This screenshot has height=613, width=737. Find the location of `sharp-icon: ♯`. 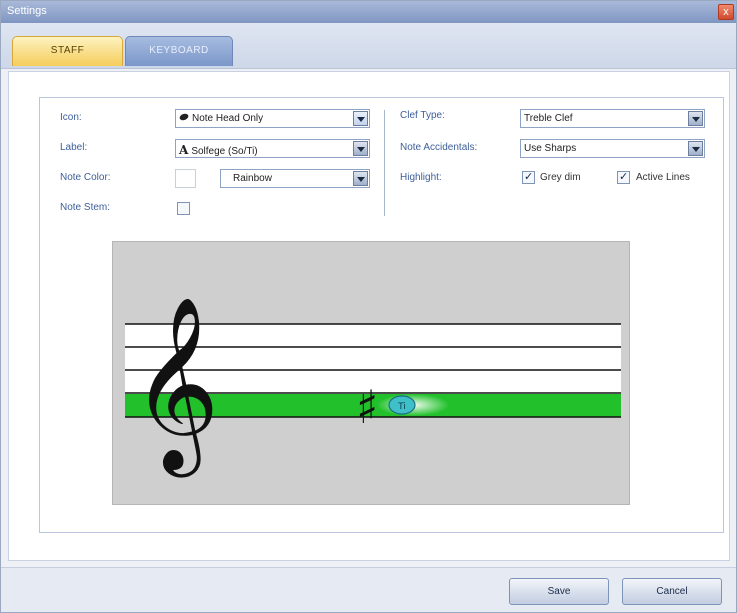

sharp-icon: ♯ is located at coordinates (367, 407).